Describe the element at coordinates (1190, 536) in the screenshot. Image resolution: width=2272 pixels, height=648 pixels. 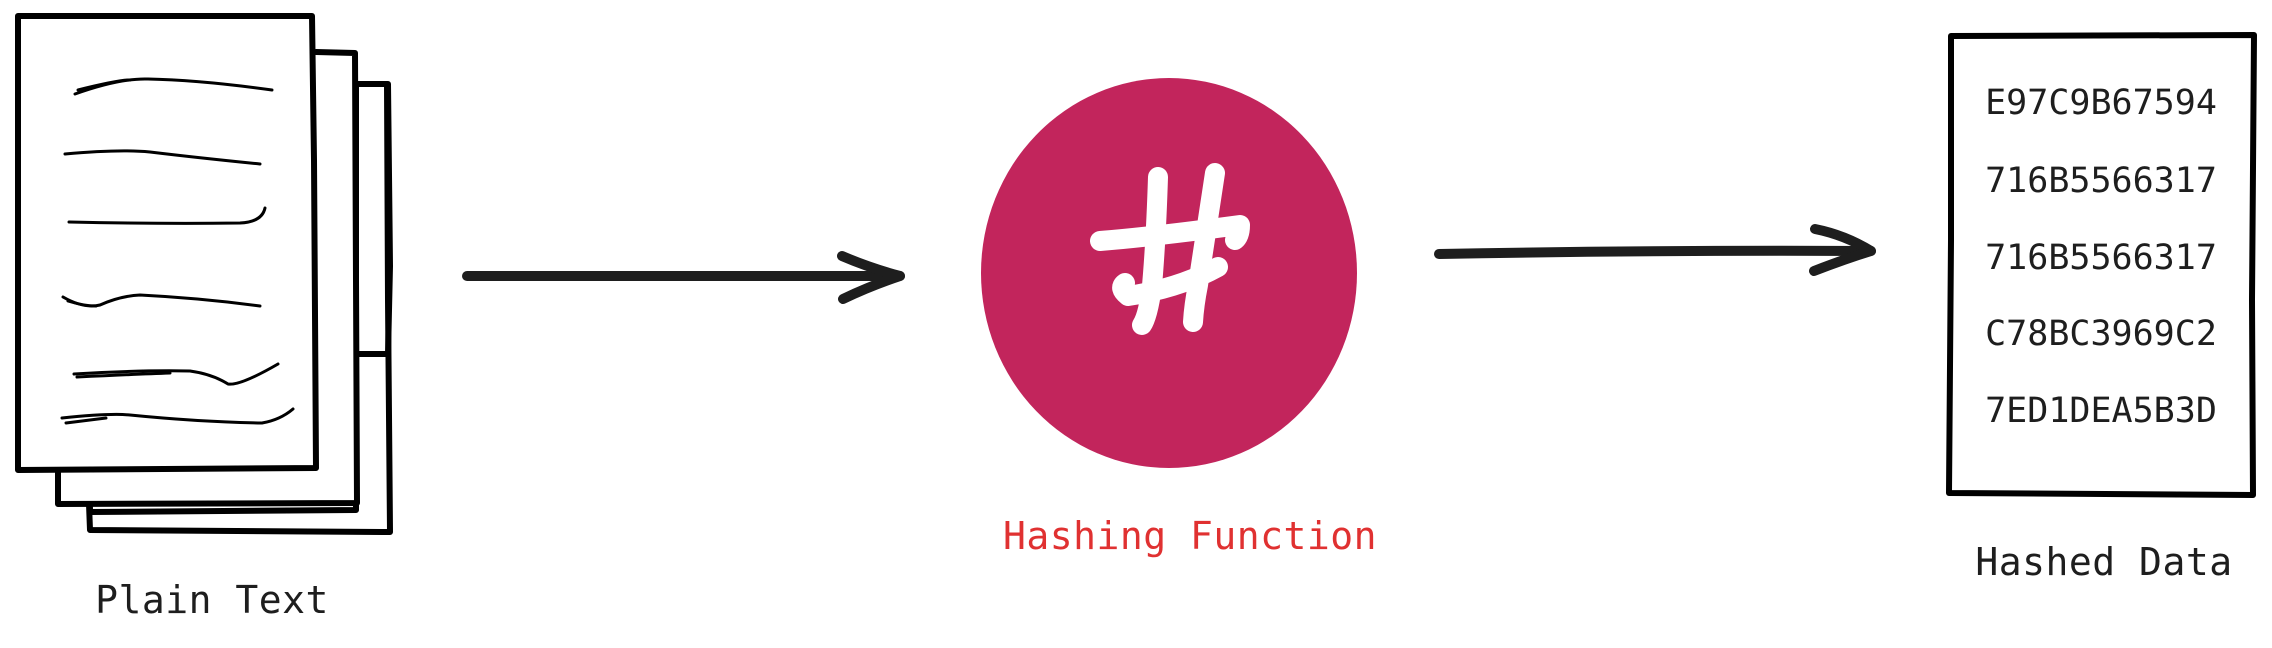
I see `hashing-function-label: Hashing Function` at that location.